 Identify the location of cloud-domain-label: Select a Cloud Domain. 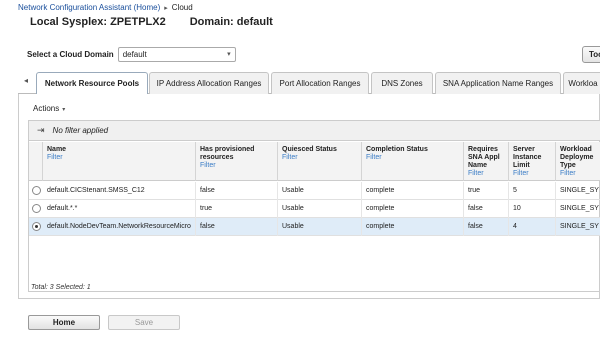
(70, 54).